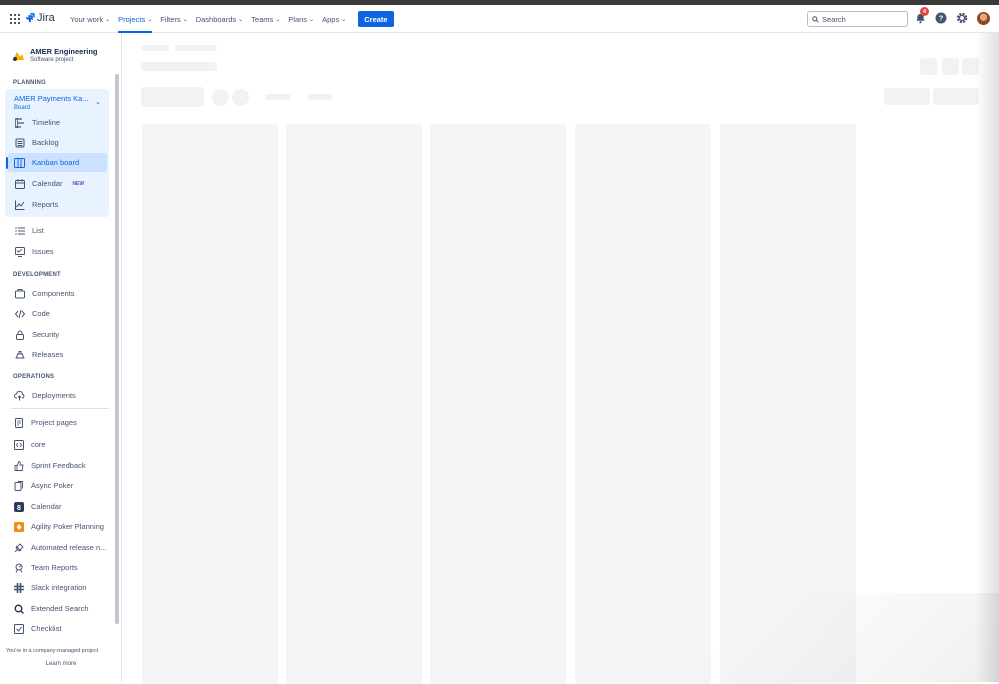 The height and width of the screenshot is (684, 999). I want to click on sidebar-scrollbar, so click(117, 349).